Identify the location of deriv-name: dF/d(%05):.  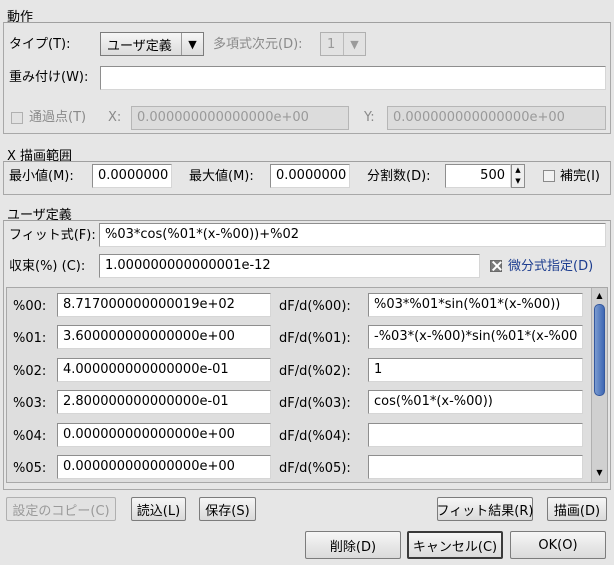
(315, 468).